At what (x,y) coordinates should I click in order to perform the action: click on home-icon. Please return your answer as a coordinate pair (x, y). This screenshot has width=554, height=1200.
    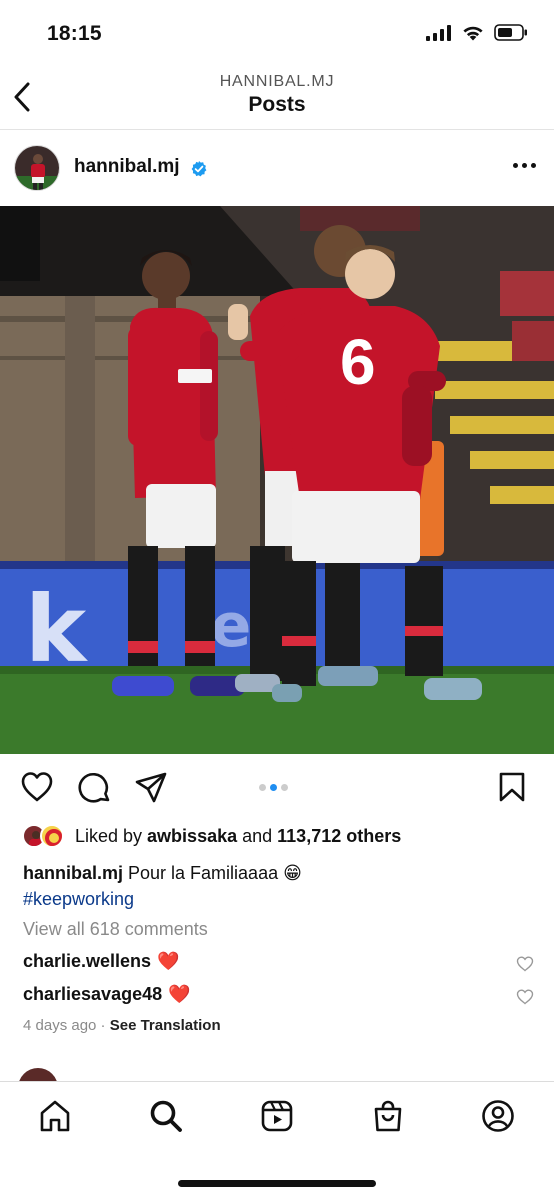
    Looking at the image, I should click on (55, 1116).